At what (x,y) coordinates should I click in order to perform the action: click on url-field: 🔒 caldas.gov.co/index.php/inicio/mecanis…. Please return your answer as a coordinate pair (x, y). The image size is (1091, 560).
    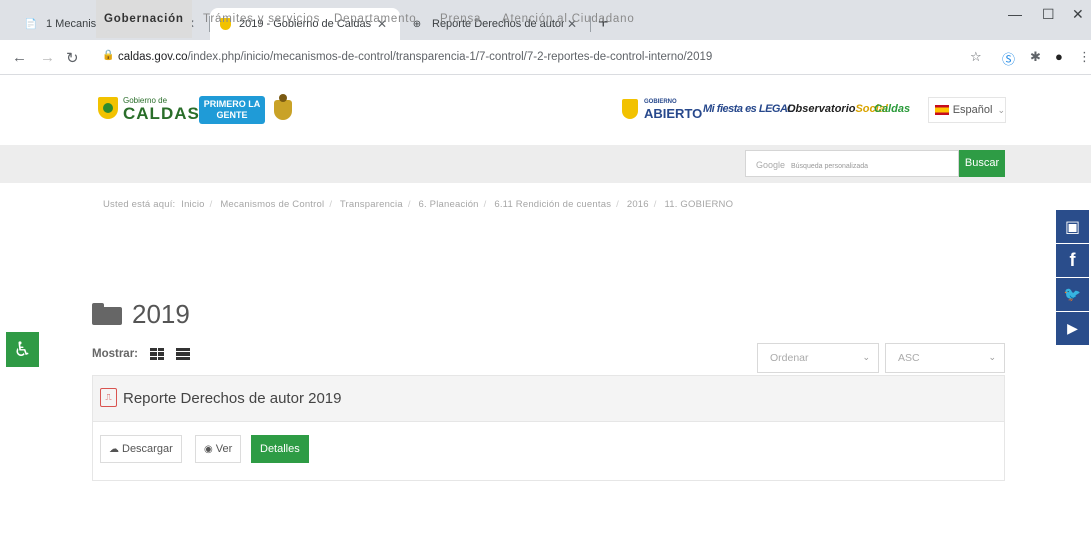
    Looking at the image, I should click on (544, 57).